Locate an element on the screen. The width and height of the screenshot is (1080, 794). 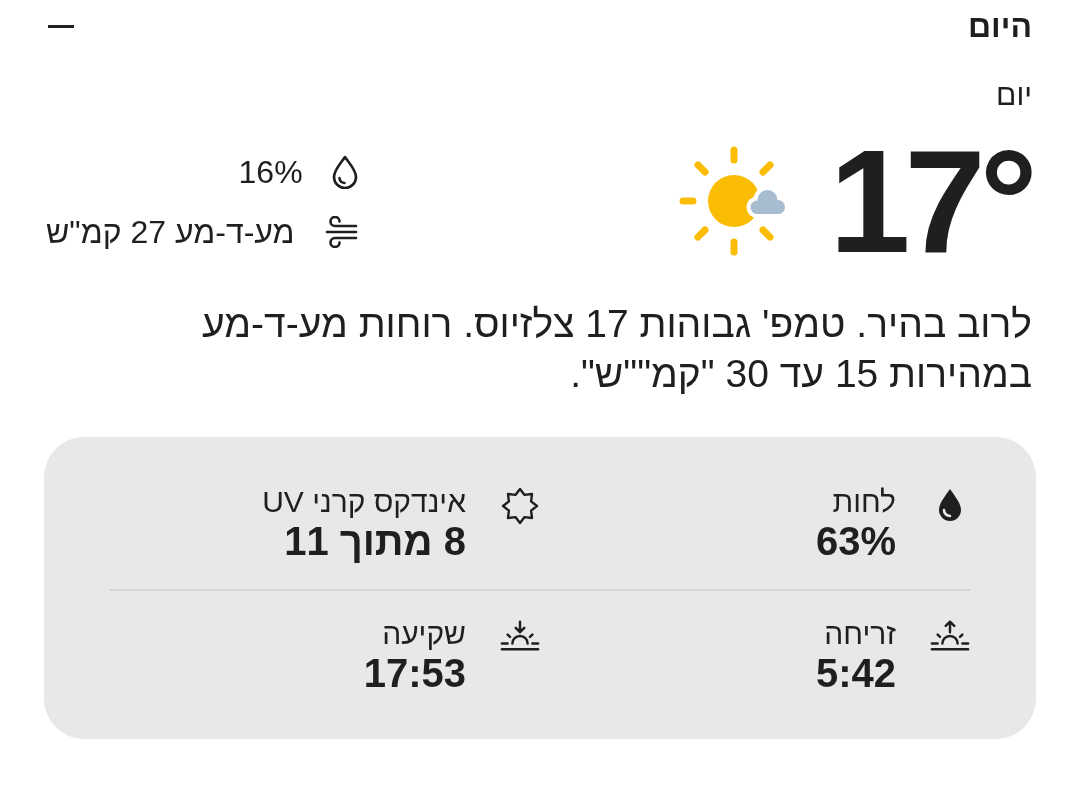
forecast-description: לרוב בהיר. טמפ' גבוהות 17 צלזיוס. רוחות מע-ד-מע במהירות 15 עד 30 "קמ""ש". is located at coordinates (616, 349).